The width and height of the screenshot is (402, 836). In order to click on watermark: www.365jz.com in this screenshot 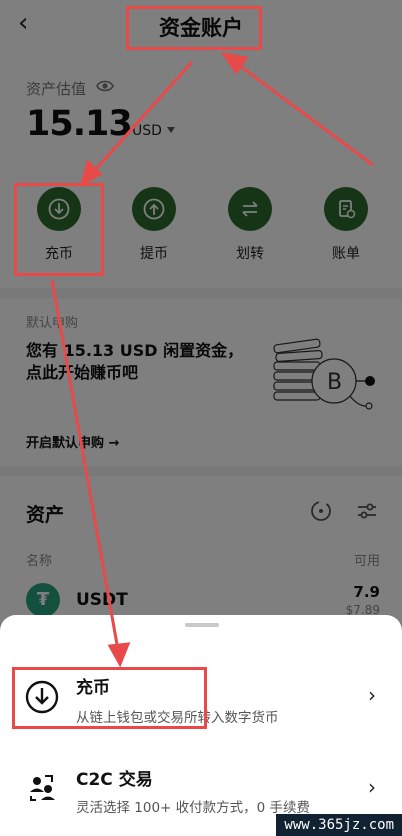, I will do `click(339, 825)`.